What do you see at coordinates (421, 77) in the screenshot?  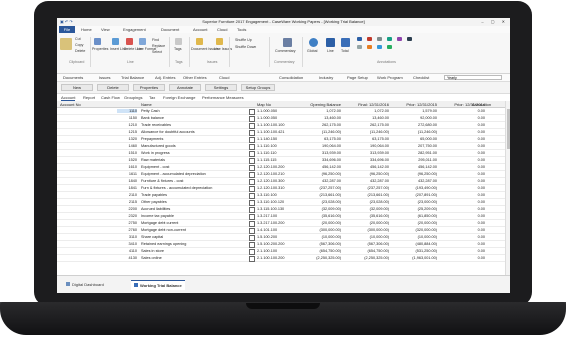 I see `nav-checklist: Checklist` at bounding box center [421, 77].